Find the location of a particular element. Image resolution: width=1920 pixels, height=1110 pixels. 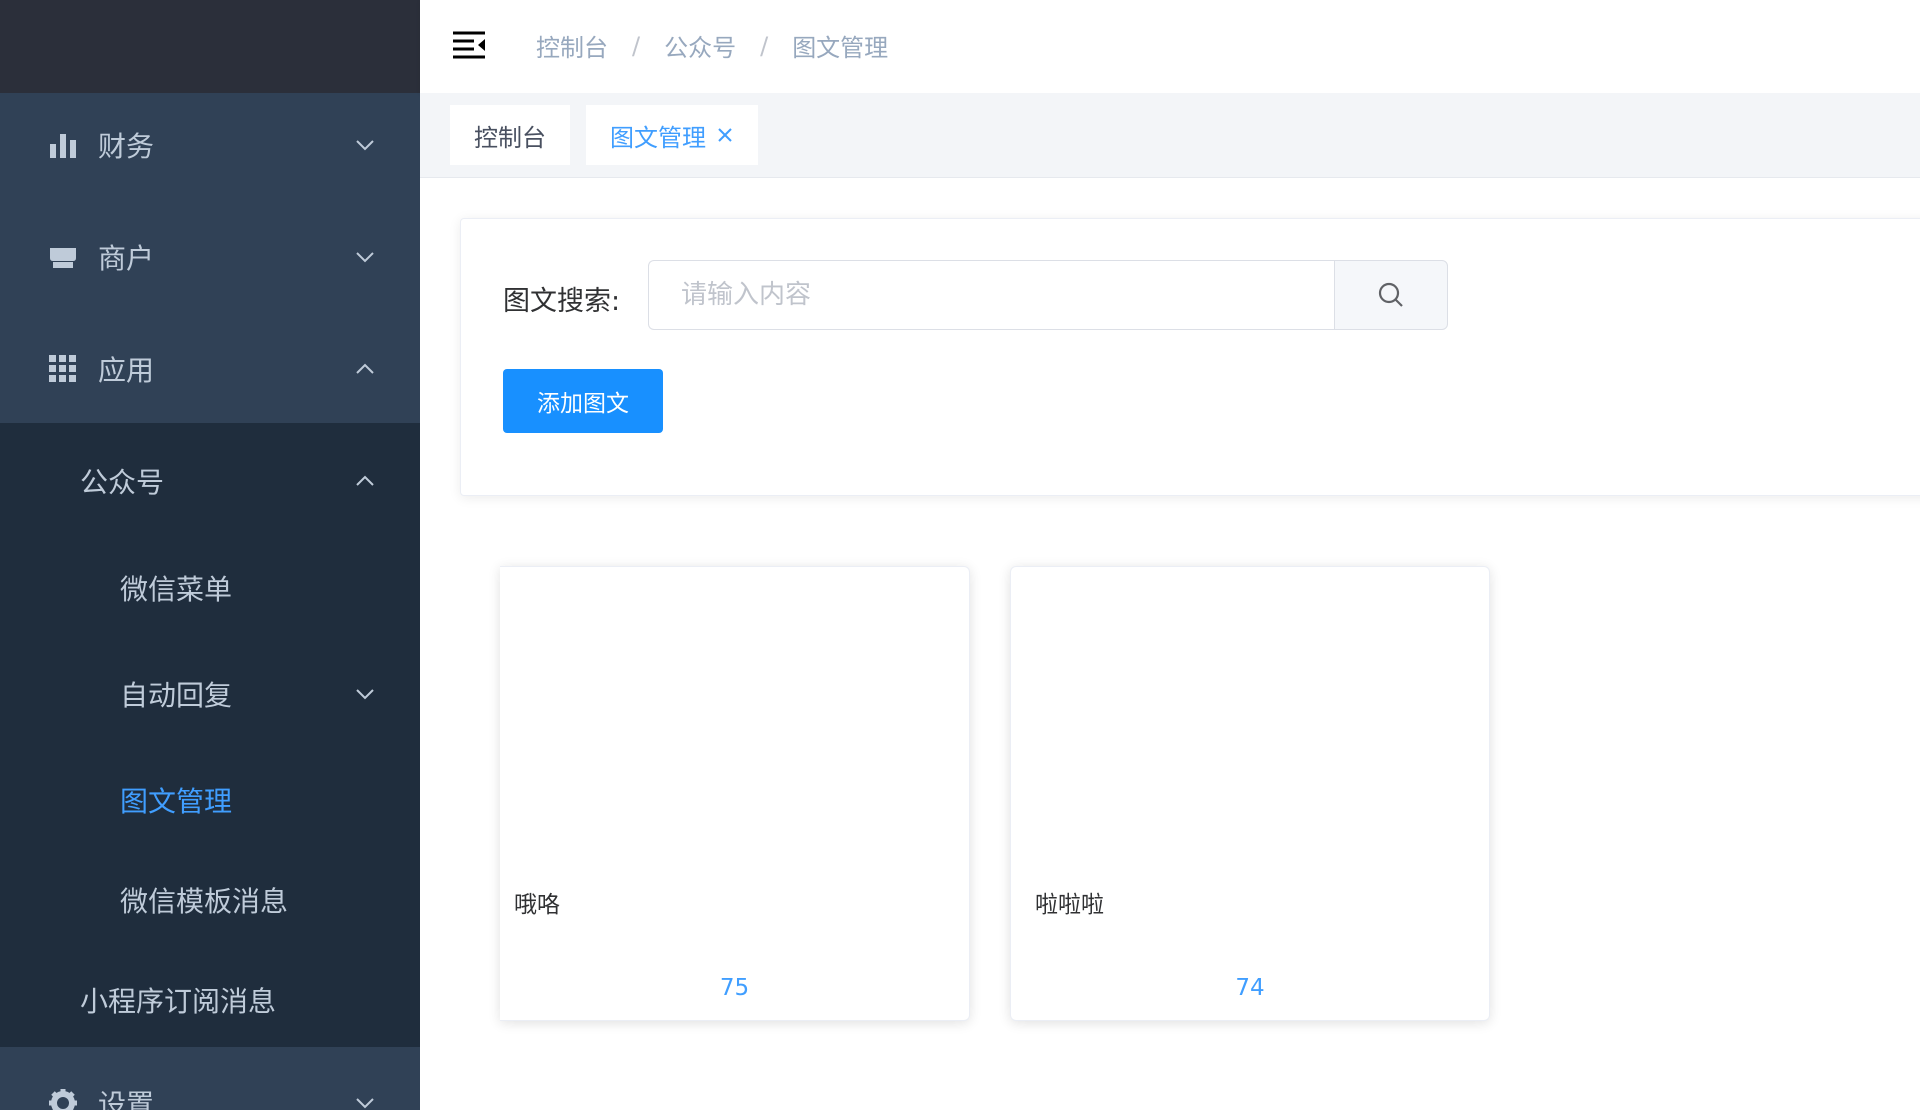

breadcrumb-item: 公众号 is located at coordinates (700, 48).